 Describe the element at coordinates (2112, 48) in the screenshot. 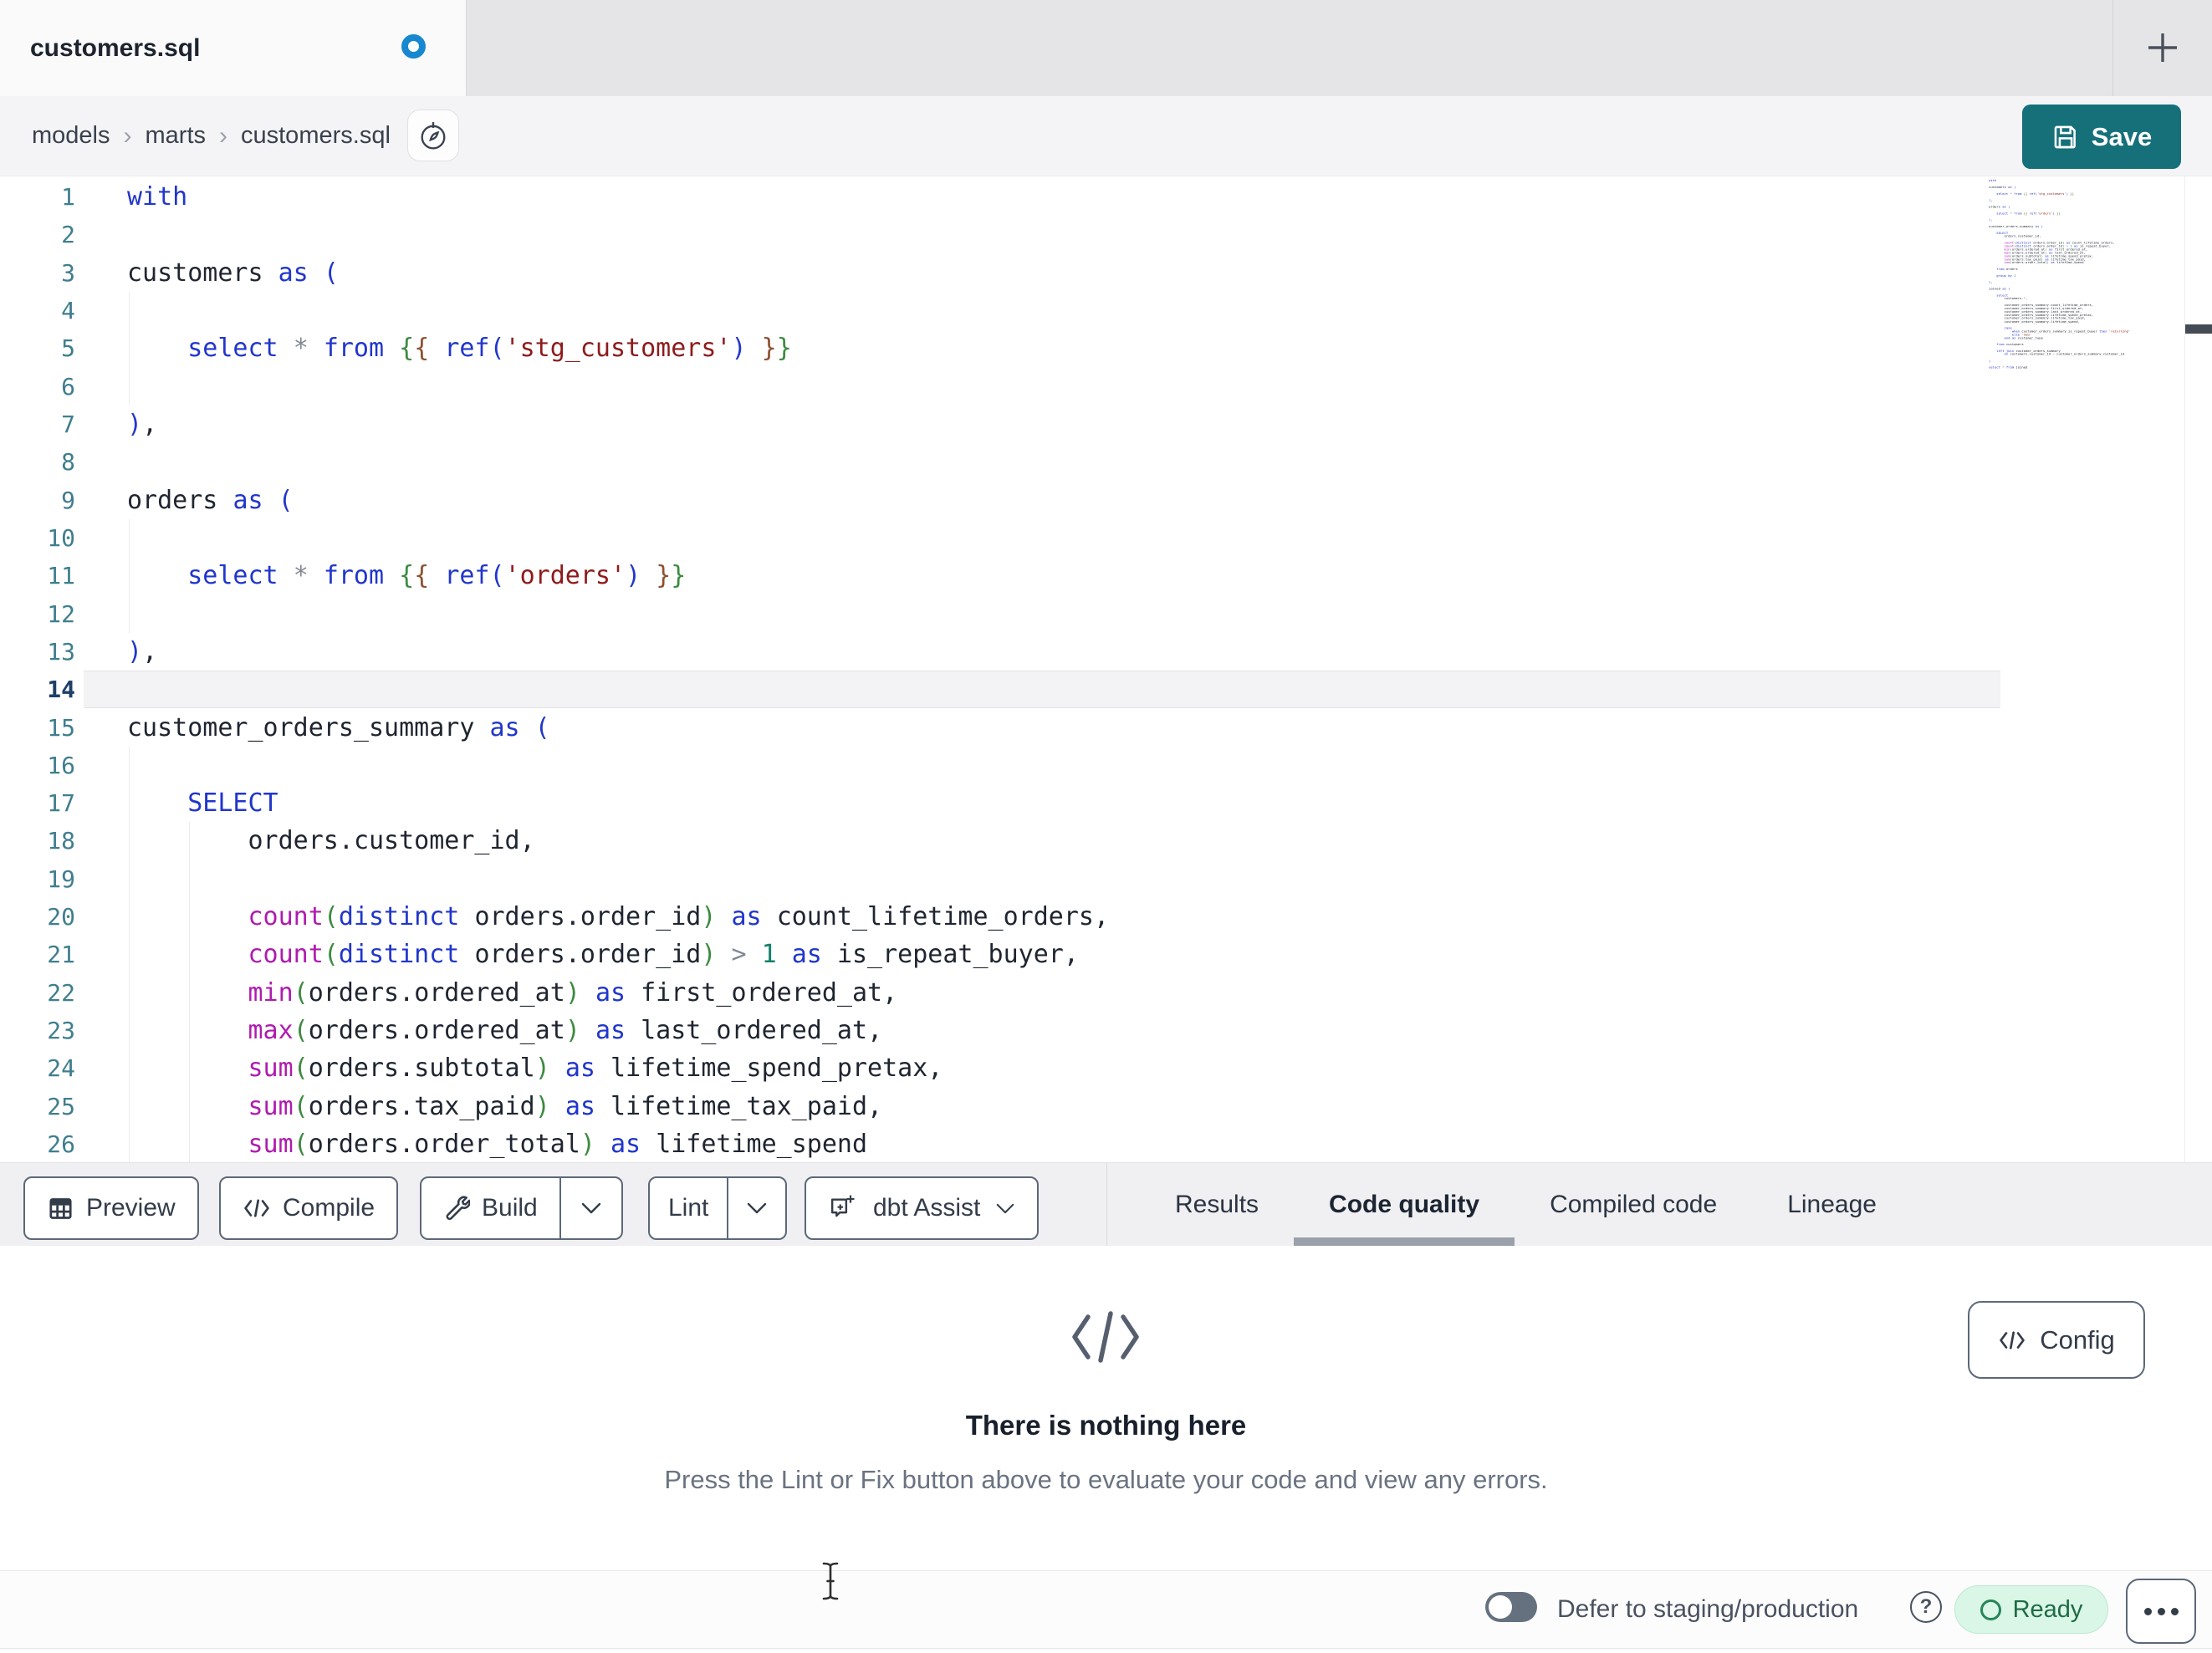

I see `tab-bar-divider` at that location.